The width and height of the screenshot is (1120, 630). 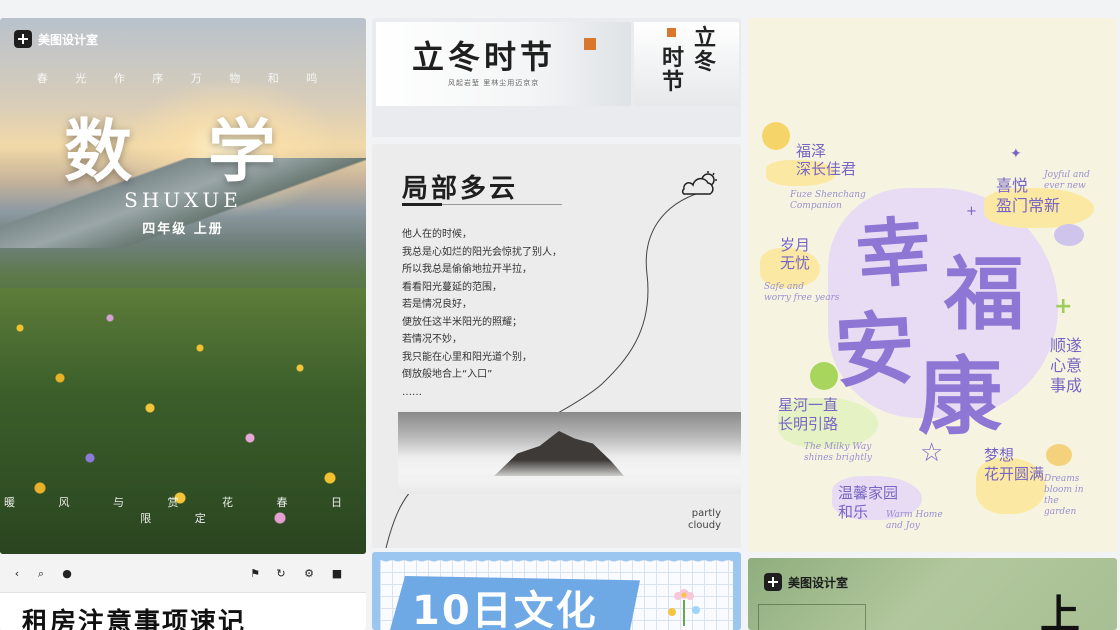 I want to click on phrase-xinghe-en: The Milky Way shines brightly, so click(x=838, y=452).